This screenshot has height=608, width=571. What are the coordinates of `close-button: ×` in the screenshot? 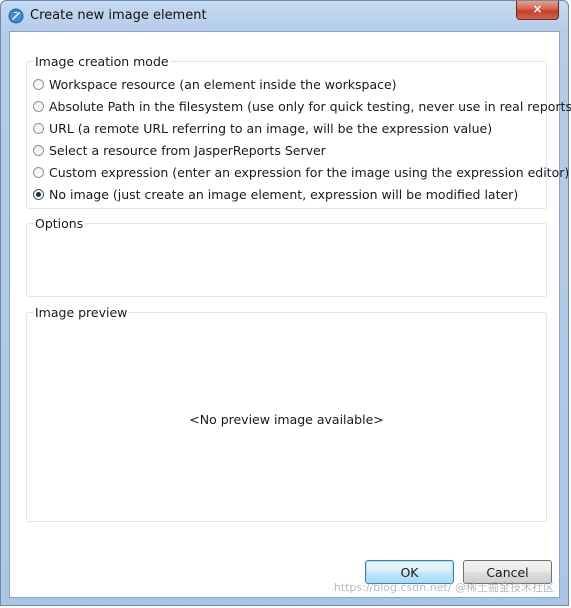 It's located at (537, 10).